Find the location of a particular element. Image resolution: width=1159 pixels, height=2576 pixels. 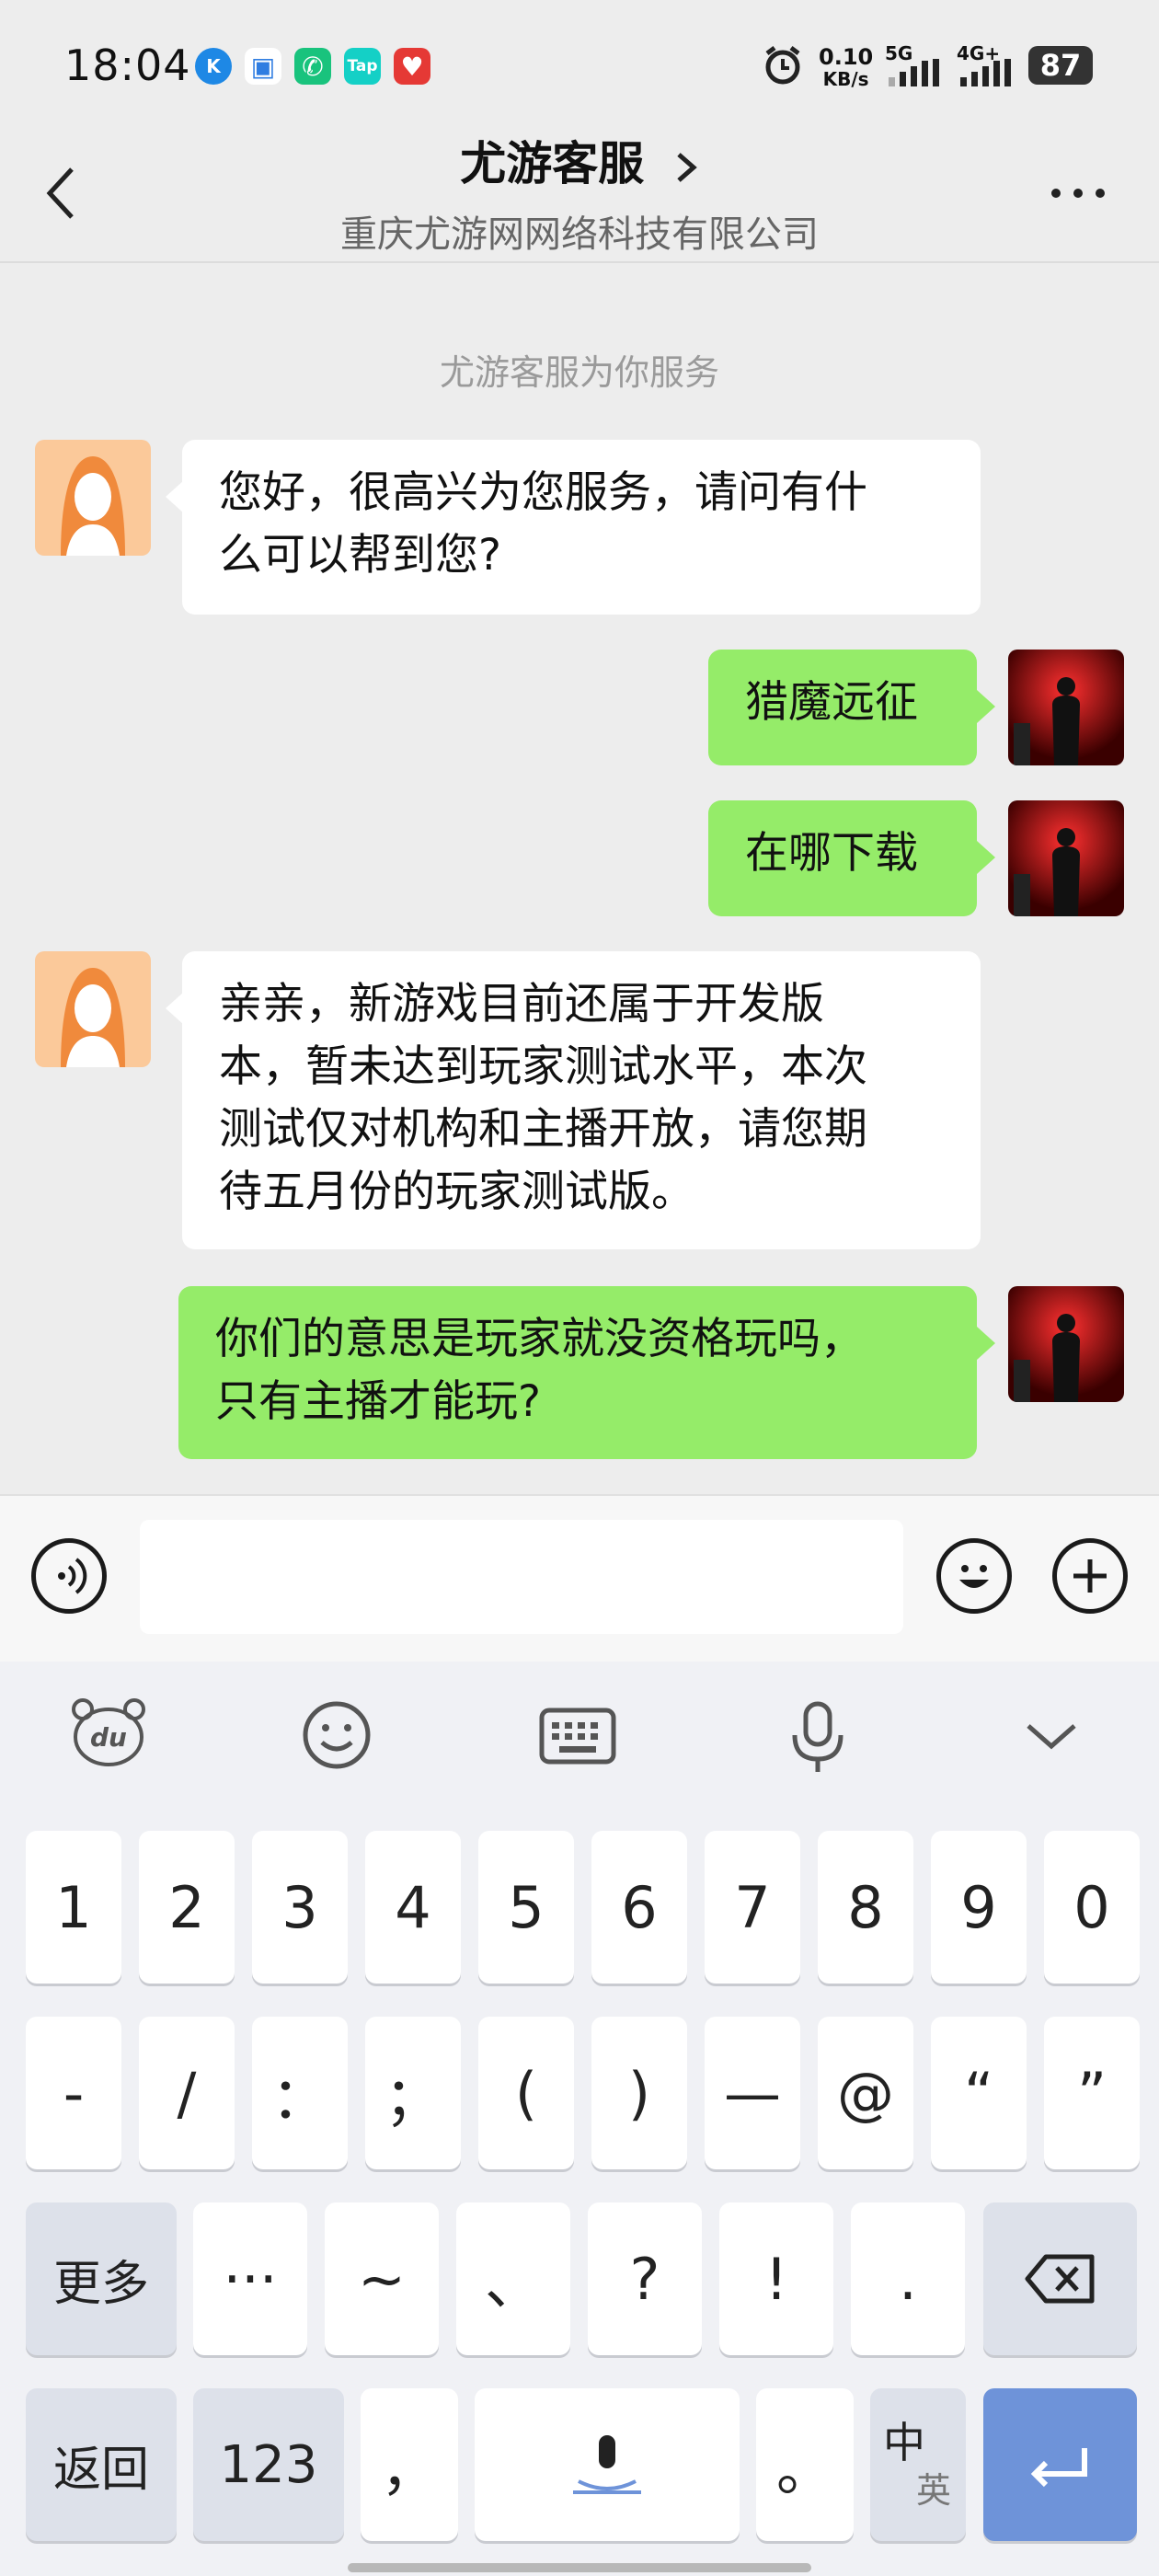

space-key is located at coordinates (607, 2464).